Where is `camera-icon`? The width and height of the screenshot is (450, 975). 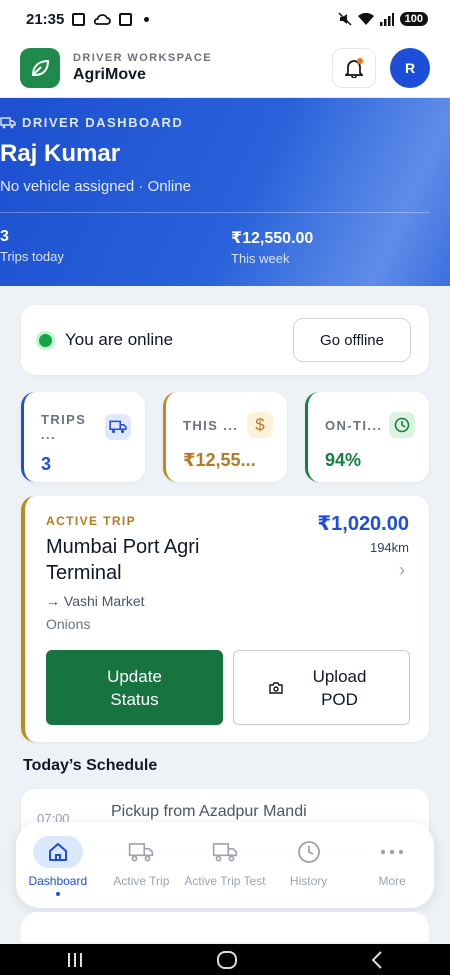 camera-icon is located at coordinates (275, 687).